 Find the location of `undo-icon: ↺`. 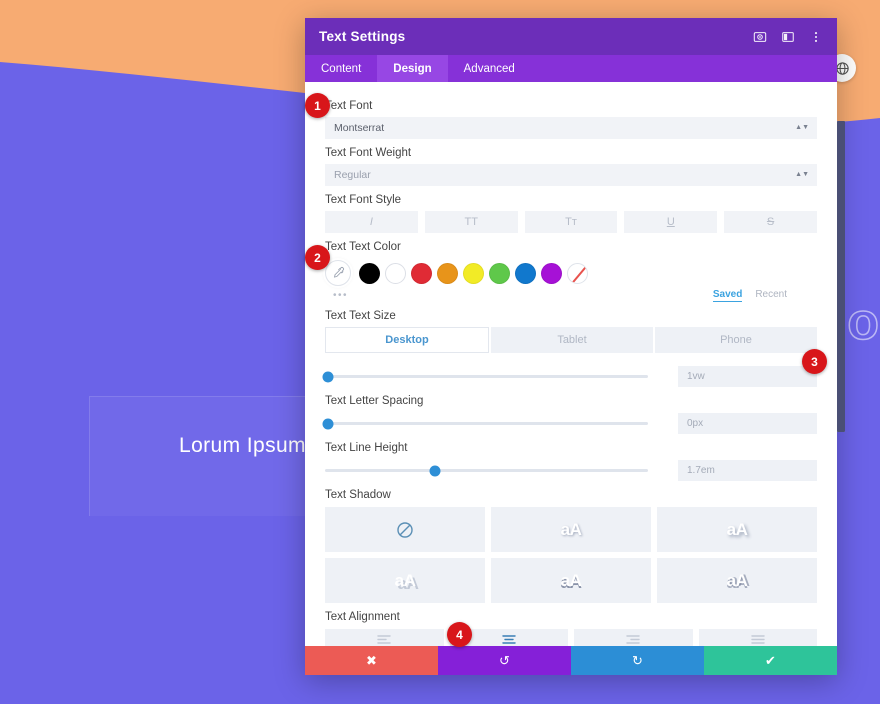

undo-icon: ↺ is located at coordinates (504, 660).